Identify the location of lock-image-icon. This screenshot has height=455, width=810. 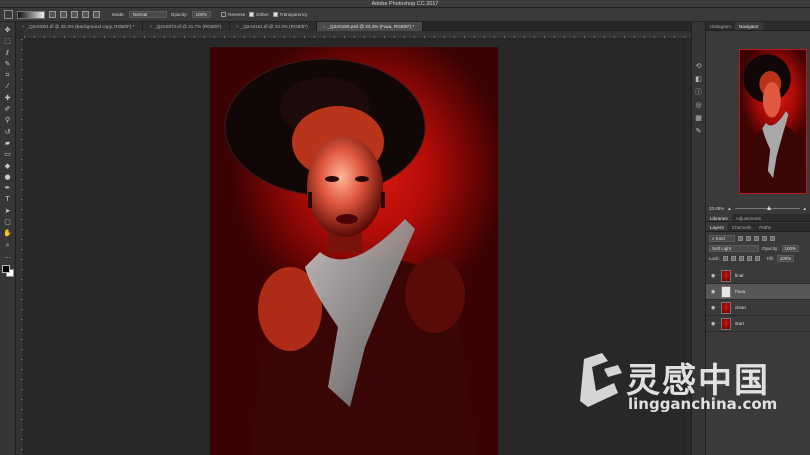
(733, 258).